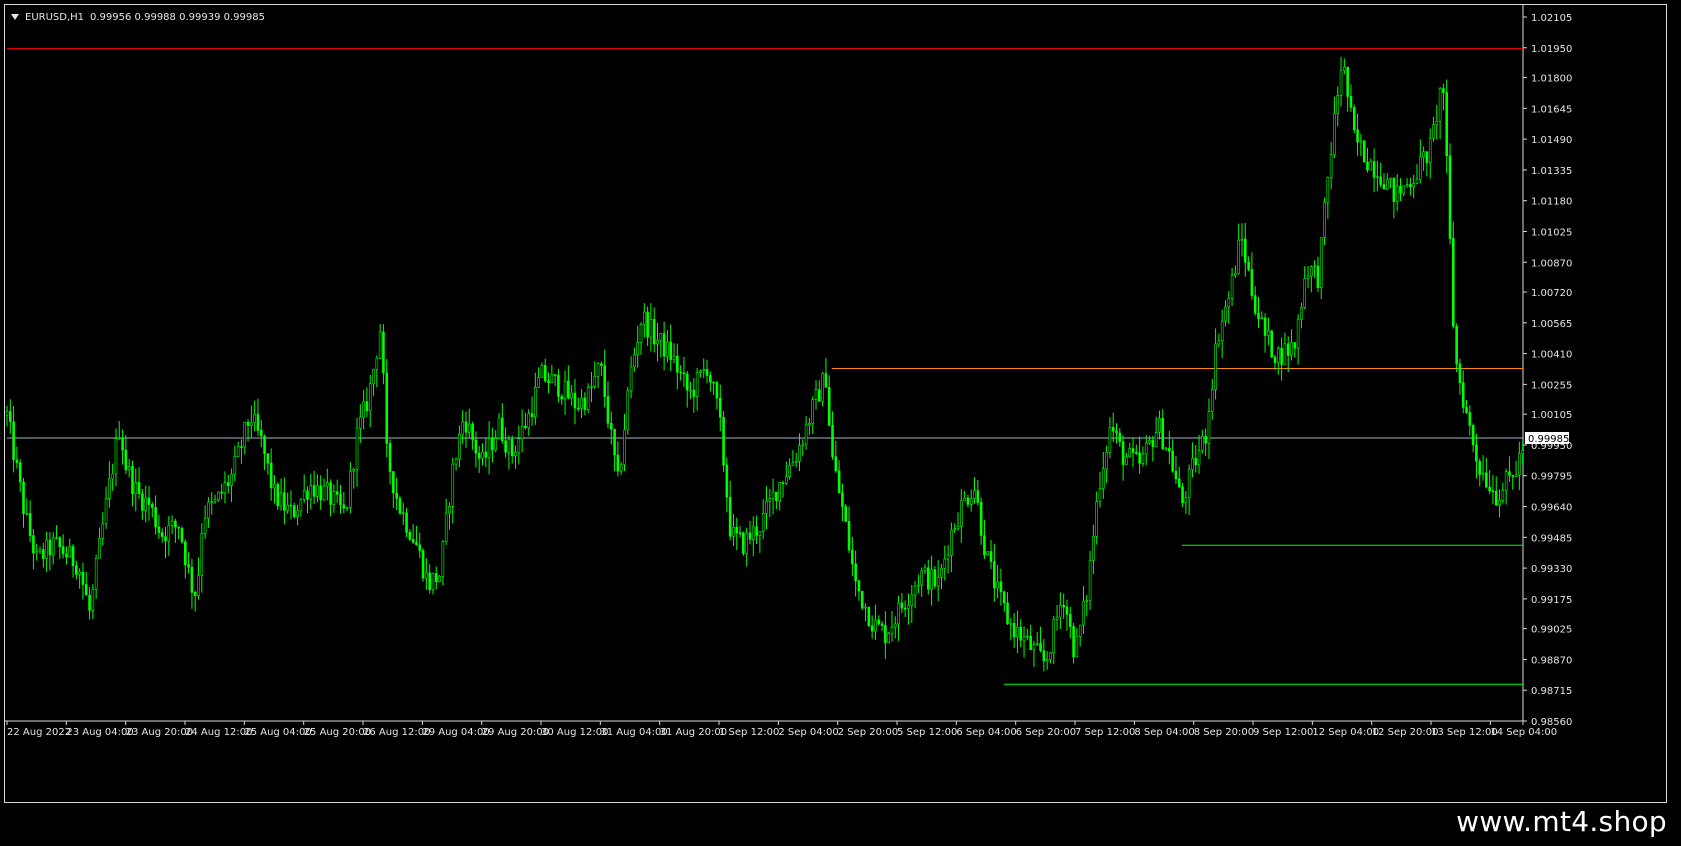  What do you see at coordinates (927, 732) in the screenshot?
I see `time-tick-label: 5 Sep 12:00` at bounding box center [927, 732].